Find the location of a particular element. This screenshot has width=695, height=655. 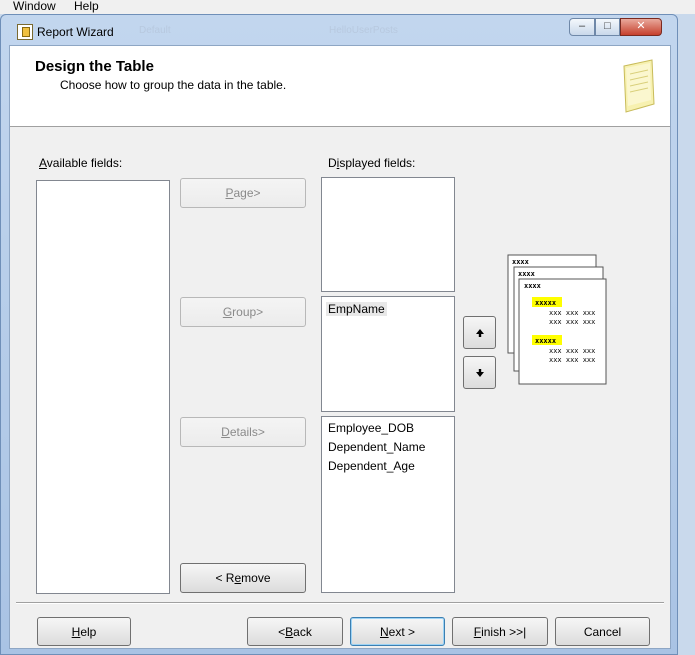

list-item: Dependent_Name is located at coordinates (376, 447).